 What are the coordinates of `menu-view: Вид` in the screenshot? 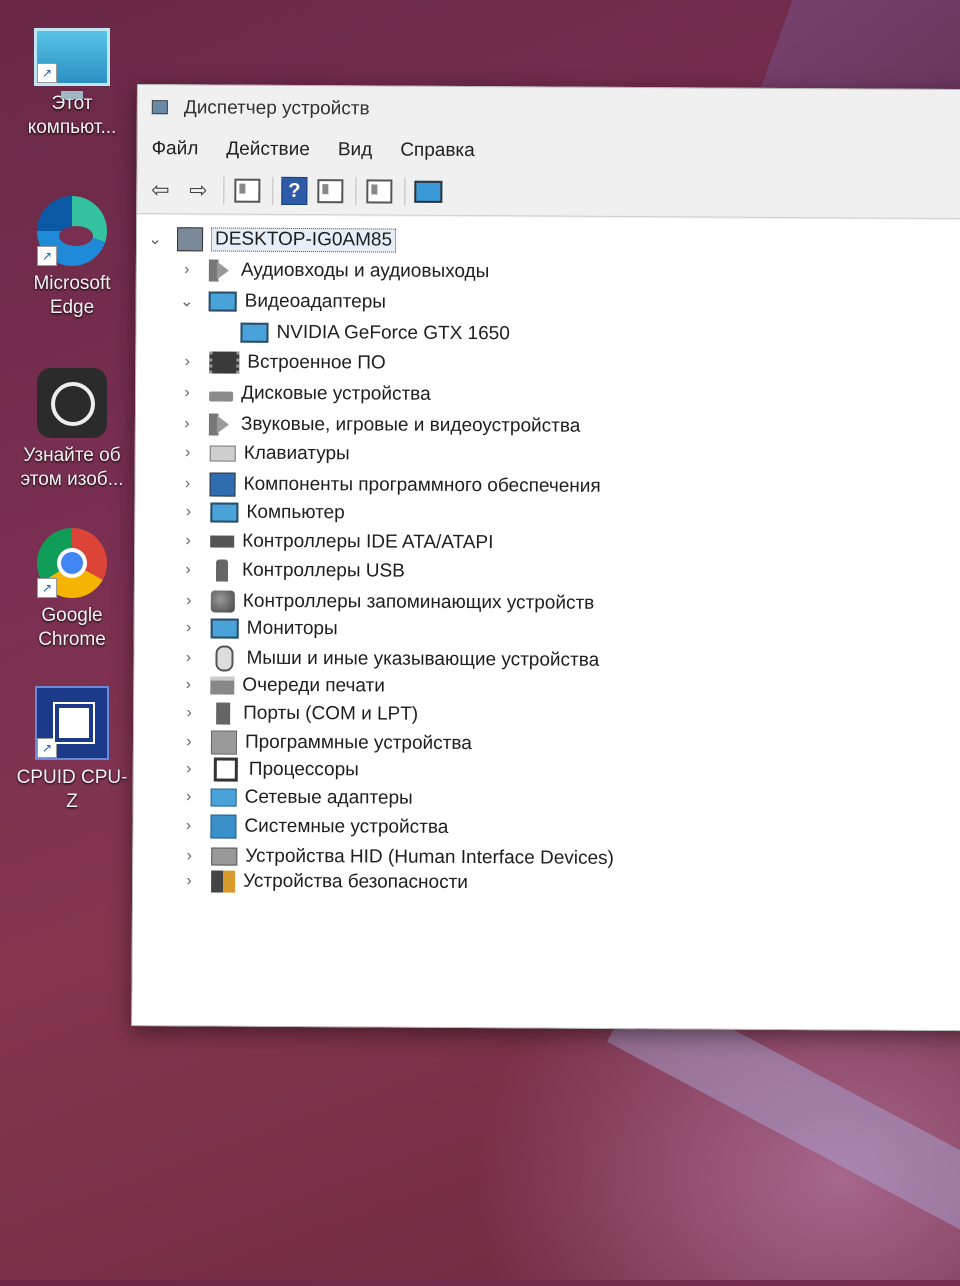 It's located at (355, 150).